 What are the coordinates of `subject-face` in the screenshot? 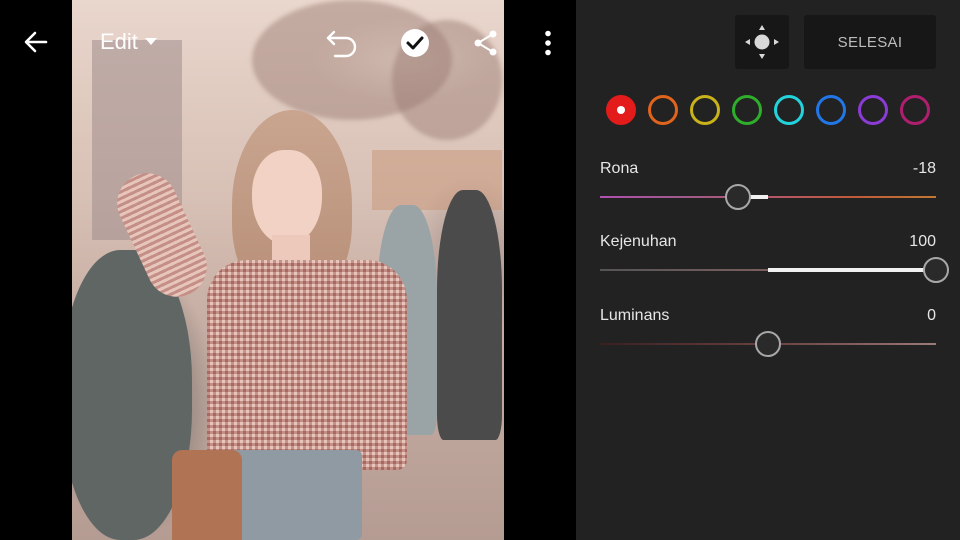 It's located at (287, 197).